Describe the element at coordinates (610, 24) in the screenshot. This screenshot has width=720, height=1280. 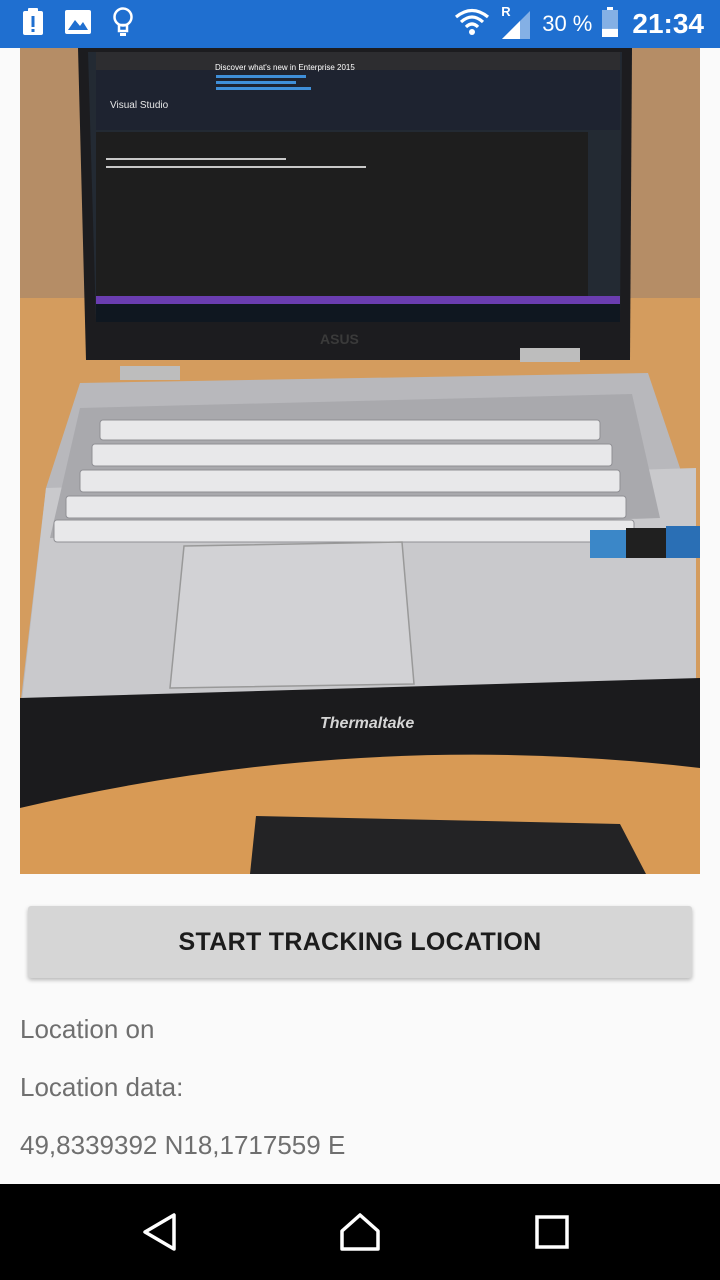
I see `battery-icon` at that location.